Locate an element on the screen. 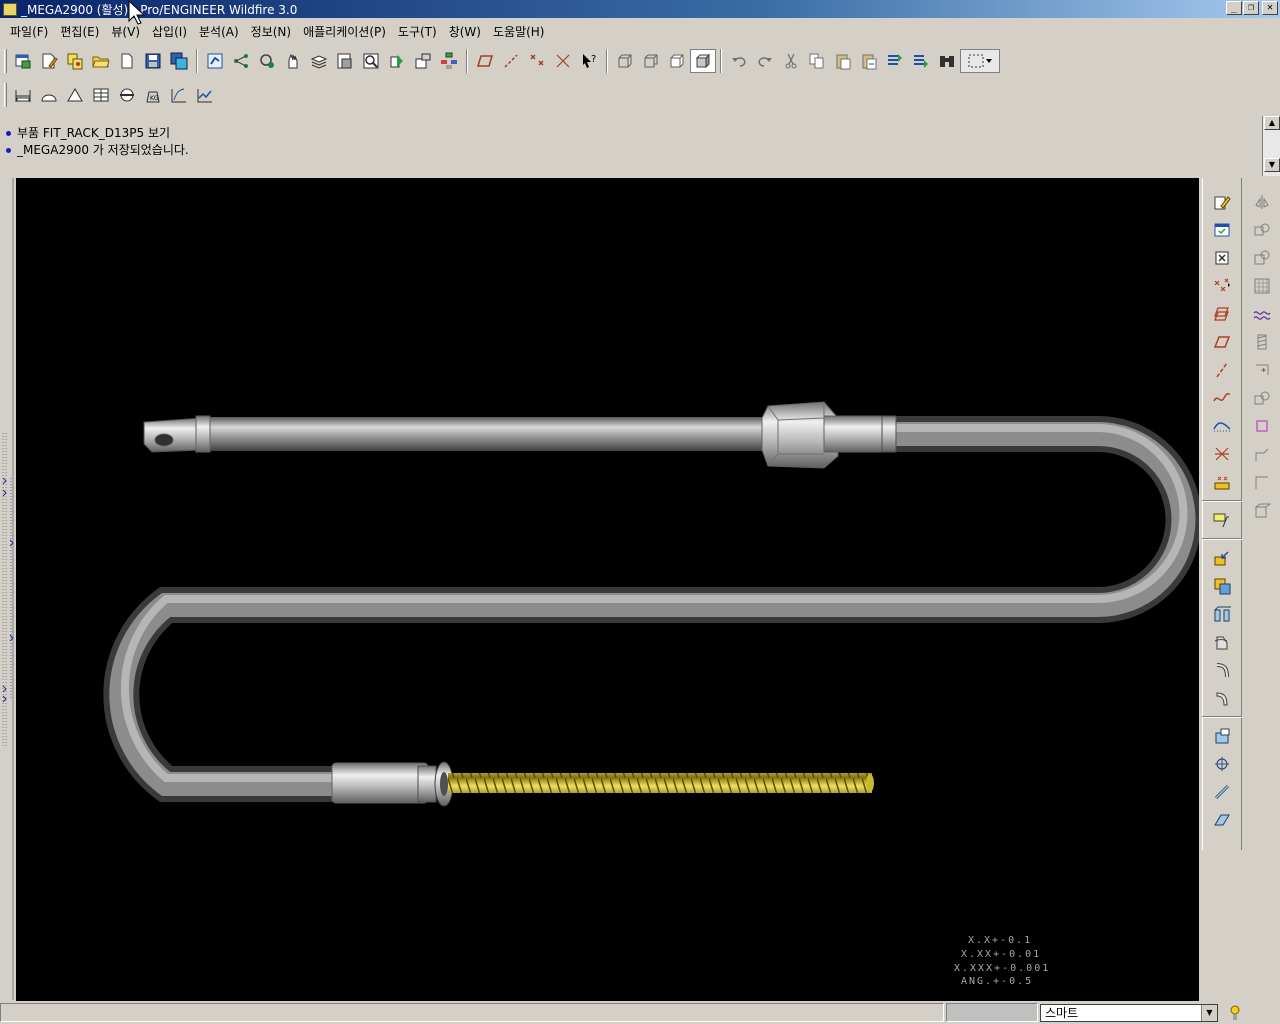 This screenshot has width=1280, height=1024. menu-insert: 삽입(I) is located at coordinates (169, 31).